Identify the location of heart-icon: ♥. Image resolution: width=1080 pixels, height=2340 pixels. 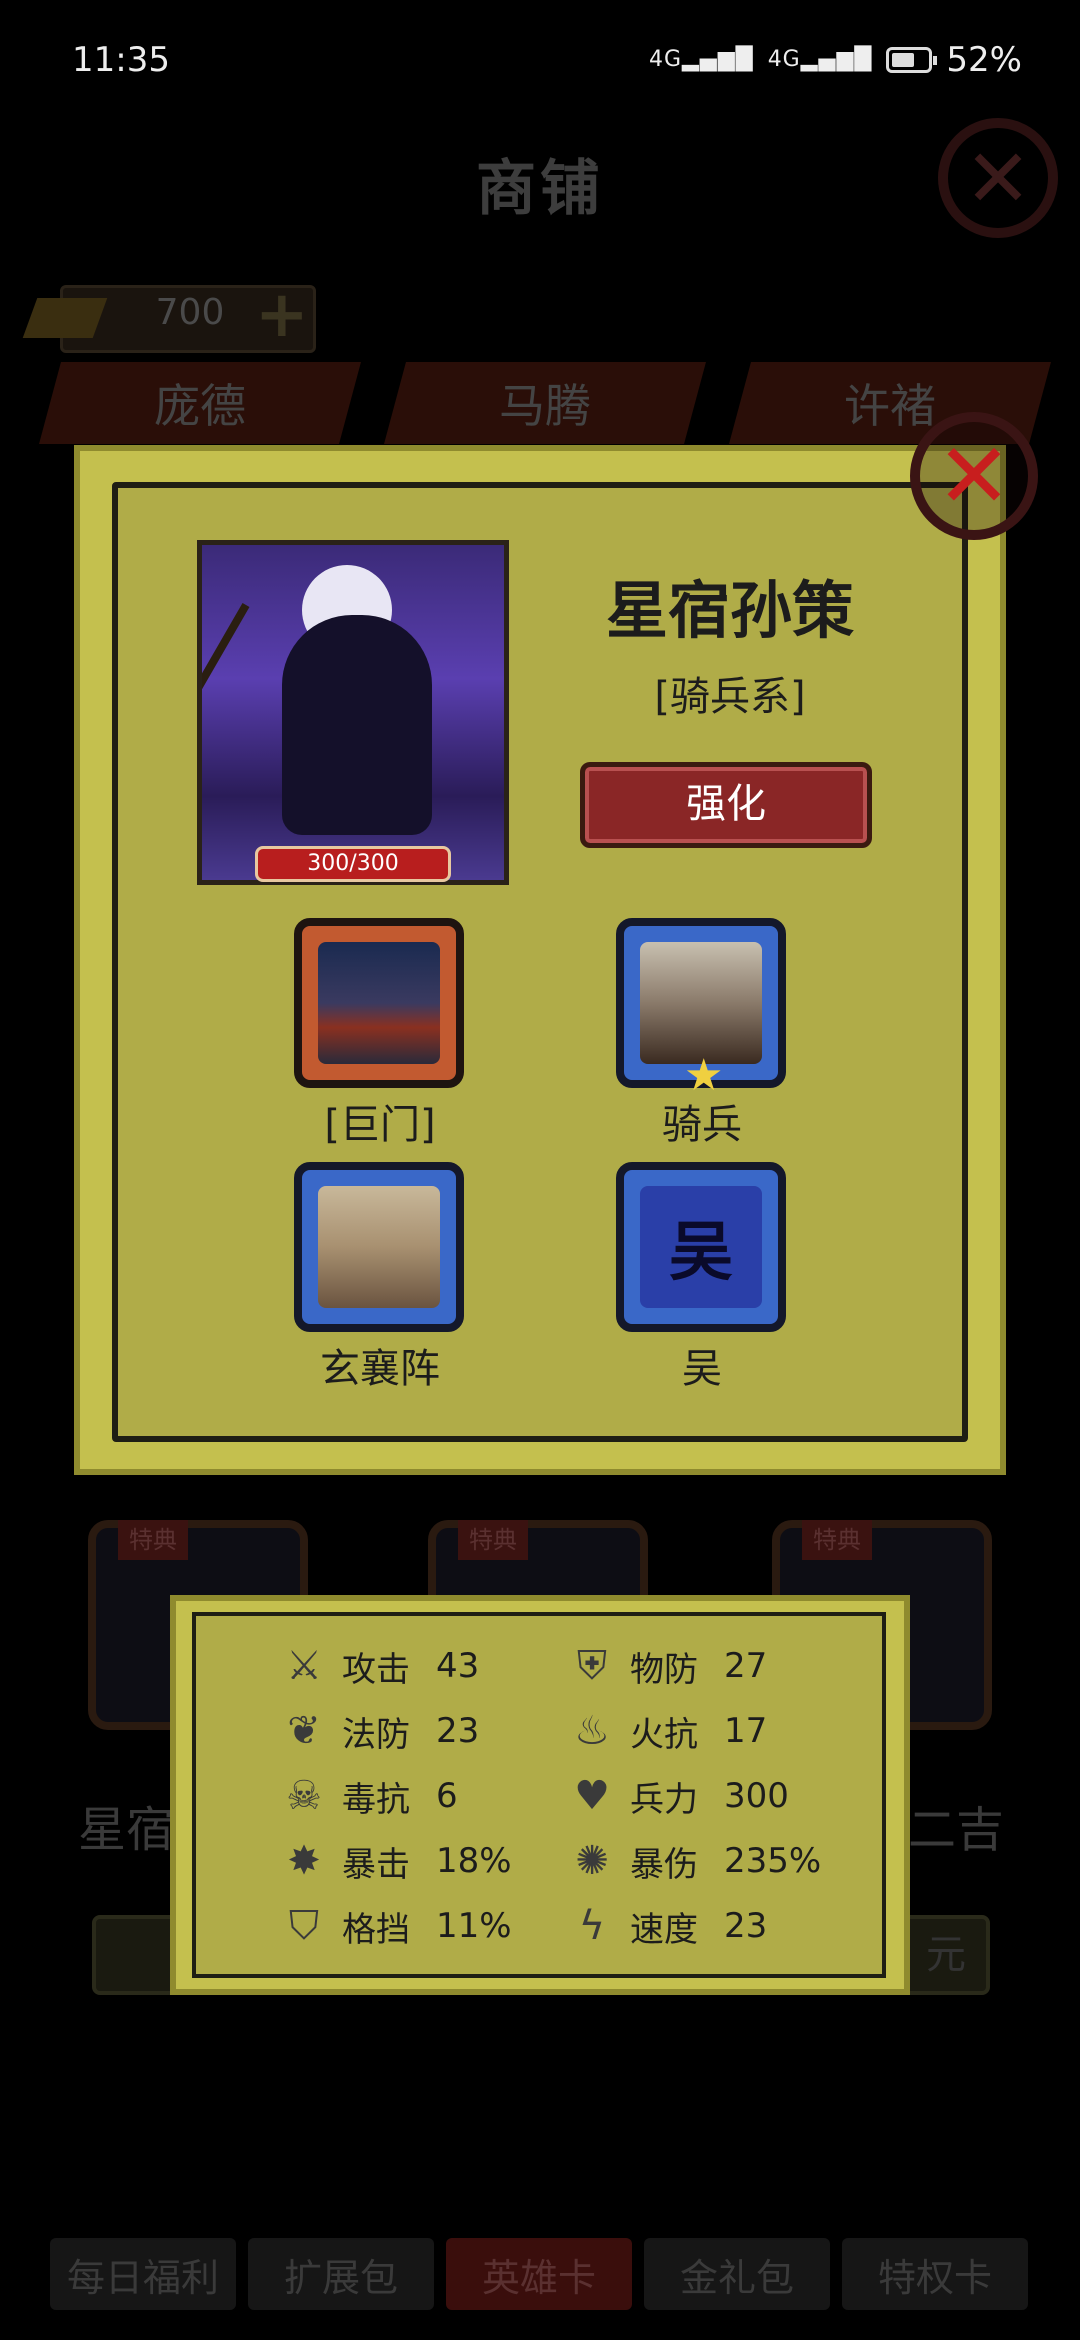
(592, 1796).